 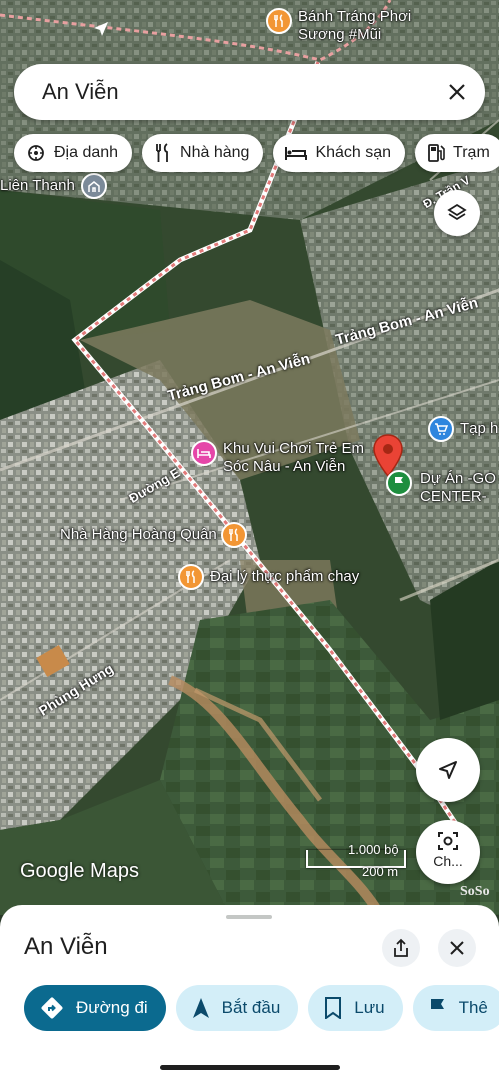 I want to click on hotel-icon, so click(x=296, y=153).